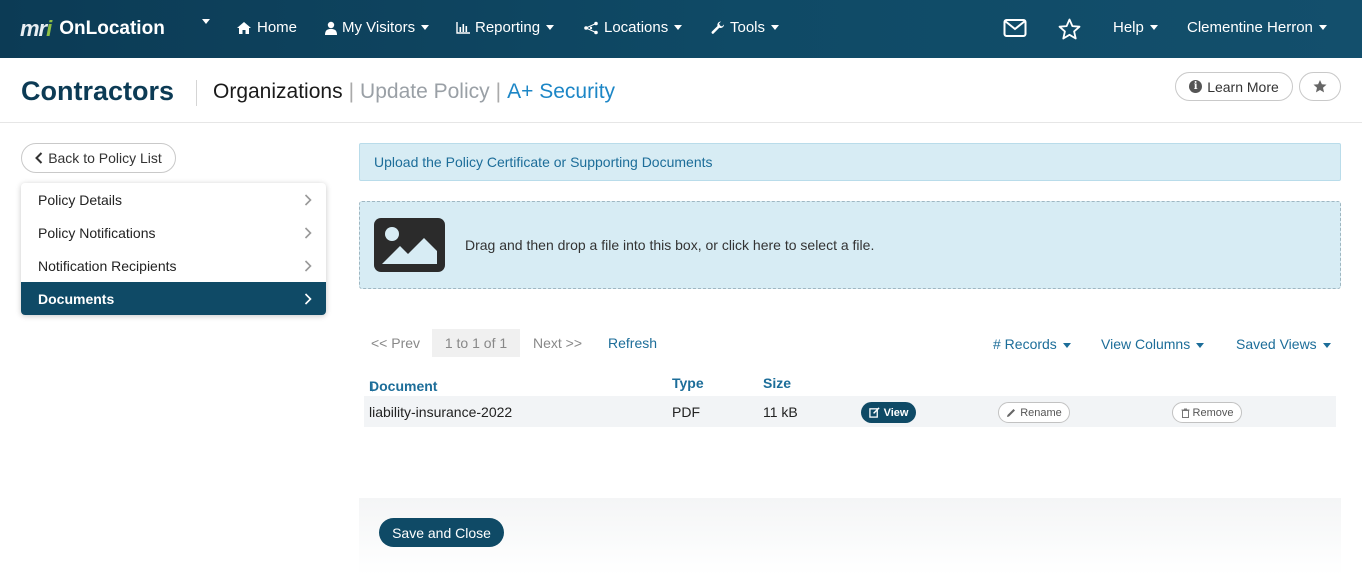 The height and width of the screenshot is (575, 1362). What do you see at coordinates (372, 386) in the screenshot?
I see `sort-down-icon: ↓` at bounding box center [372, 386].